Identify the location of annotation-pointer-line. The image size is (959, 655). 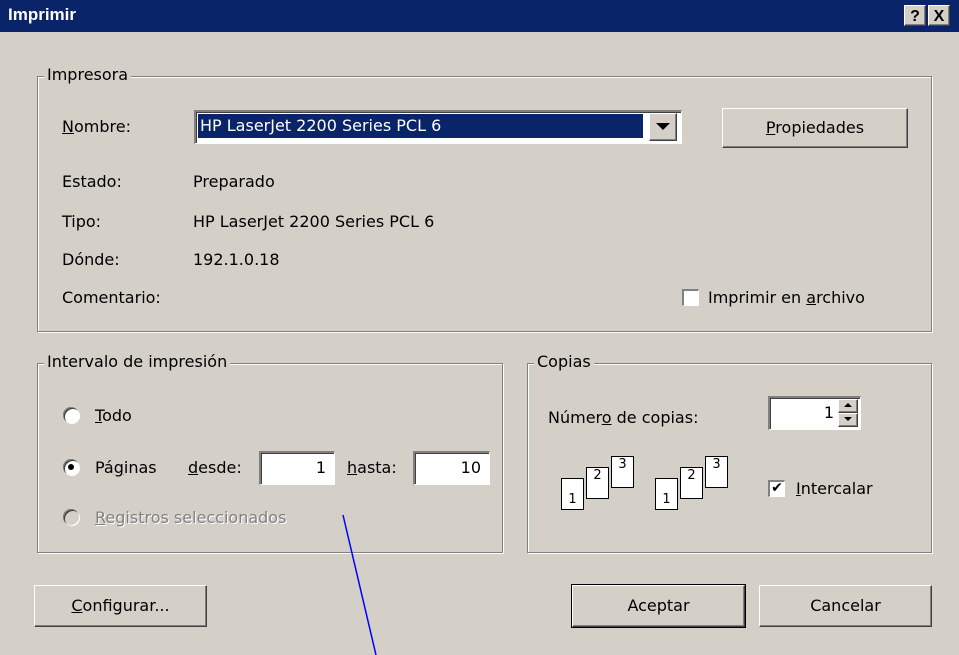
(359, 584).